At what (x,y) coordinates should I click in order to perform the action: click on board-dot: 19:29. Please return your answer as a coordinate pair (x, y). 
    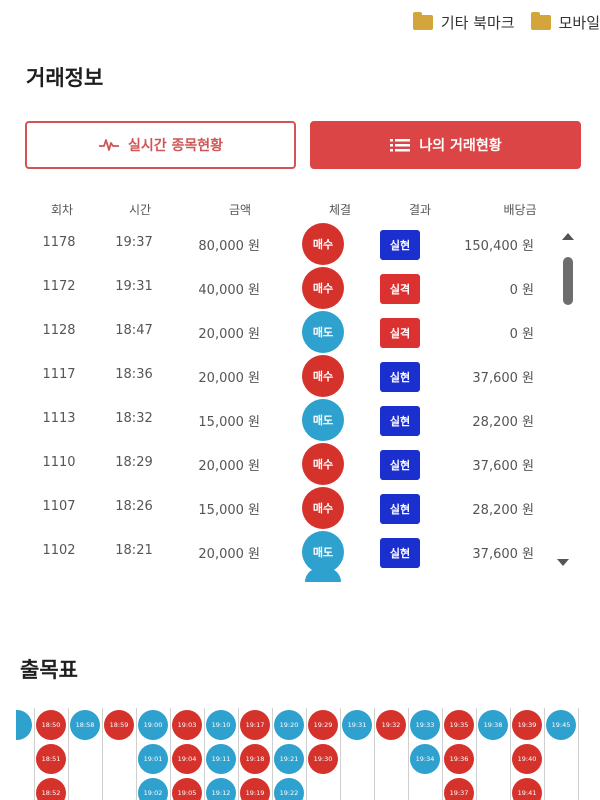
    Looking at the image, I should click on (323, 725).